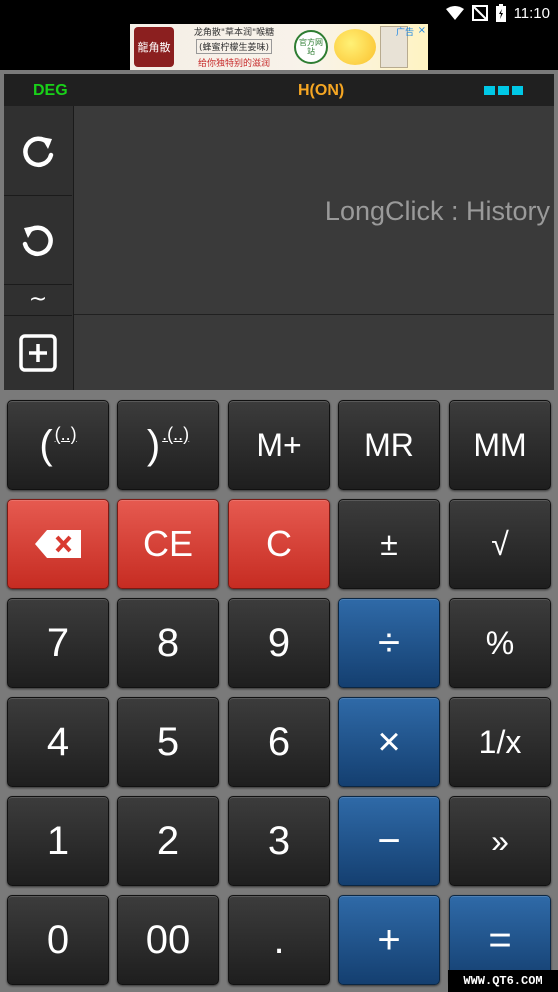 The width and height of the screenshot is (558, 992). What do you see at coordinates (65, 434) in the screenshot?
I see `open-paren-sup: (..)` at bounding box center [65, 434].